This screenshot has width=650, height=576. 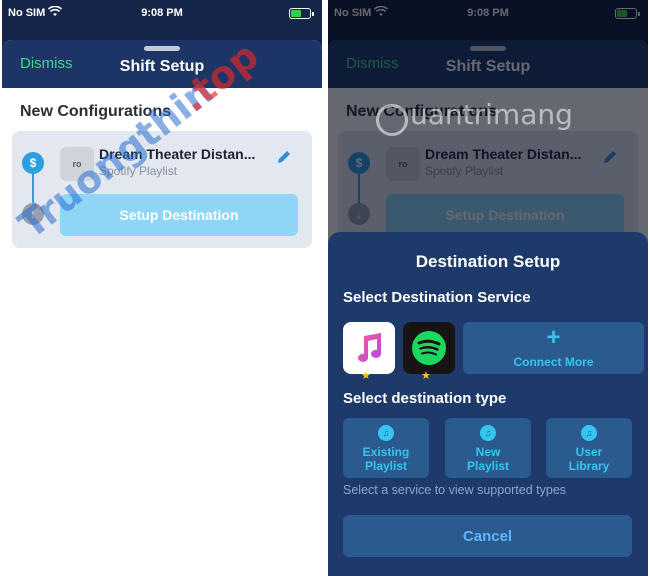 What do you see at coordinates (488, 261) in the screenshot?
I see `modal-title: Destination Setup` at bounding box center [488, 261].